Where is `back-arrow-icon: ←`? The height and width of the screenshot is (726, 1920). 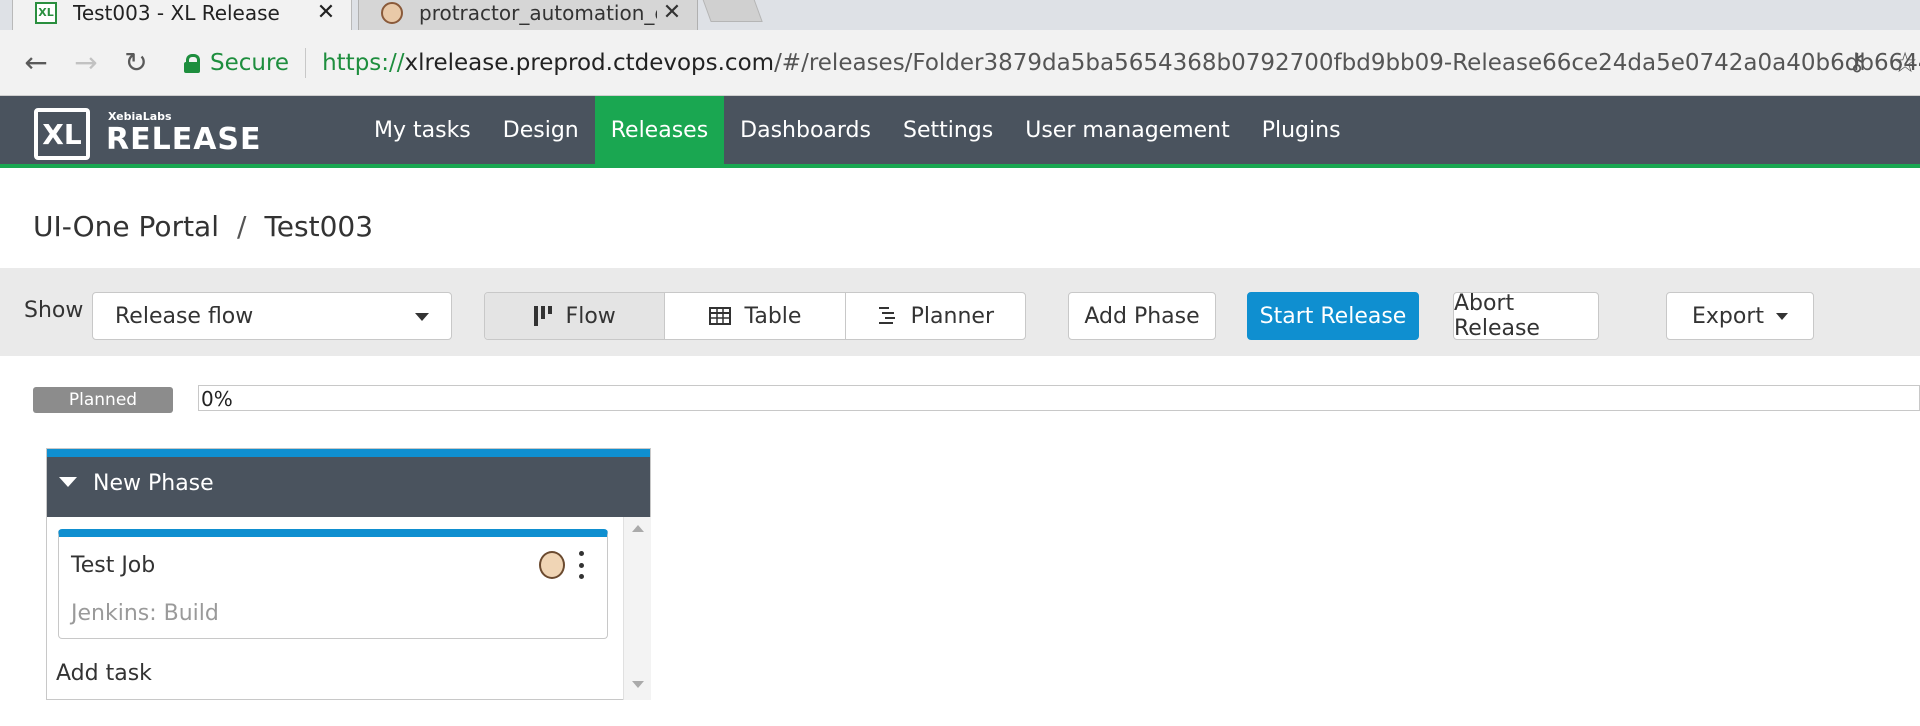
back-arrow-icon: ← is located at coordinates (36, 62).